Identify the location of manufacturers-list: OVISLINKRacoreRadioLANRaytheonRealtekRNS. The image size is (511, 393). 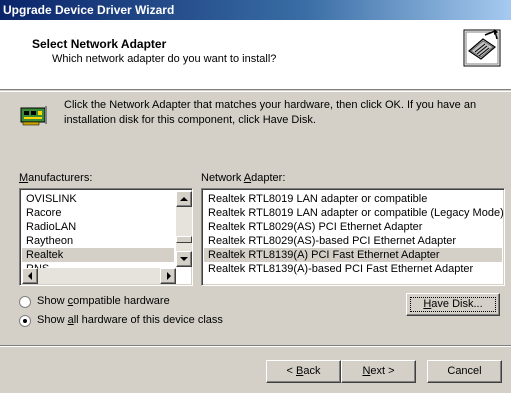
(106, 237).